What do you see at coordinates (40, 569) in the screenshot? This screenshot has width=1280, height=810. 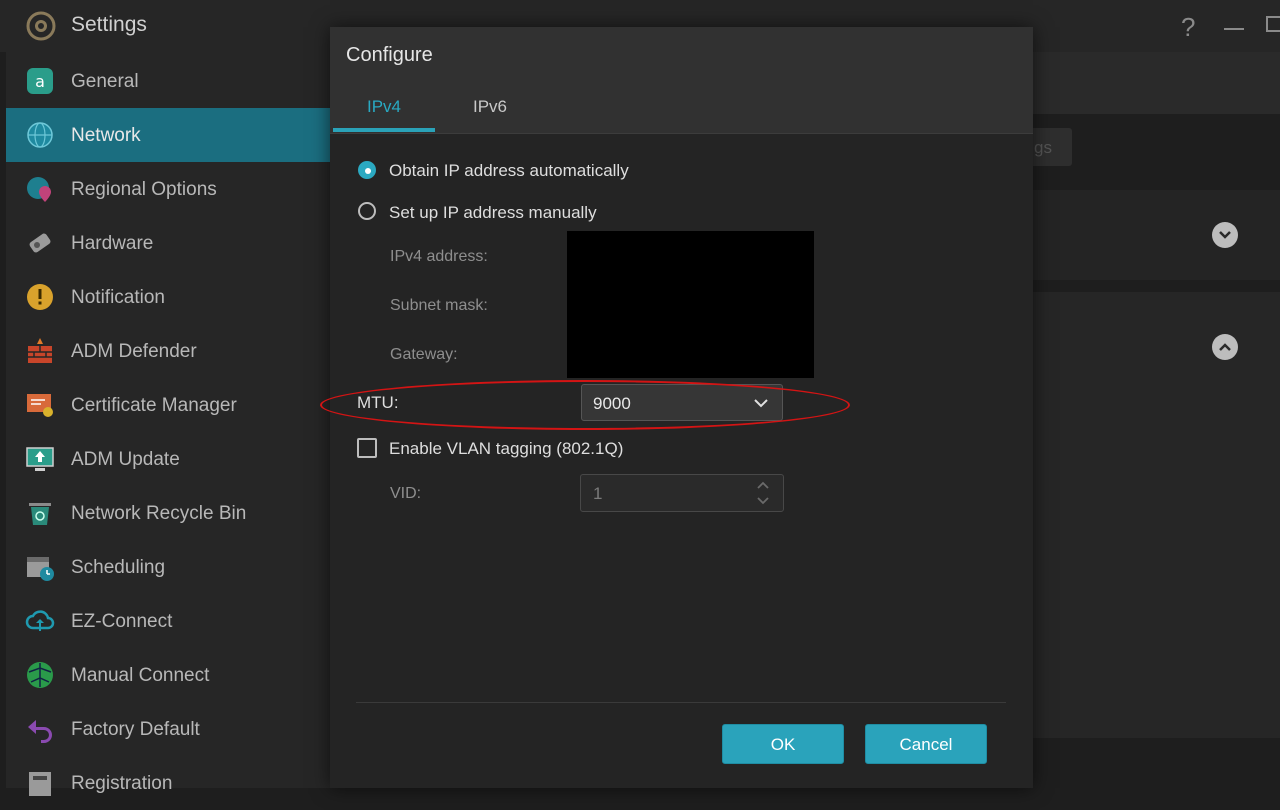 I see `calendar-clock-icon` at bounding box center [40, 569].